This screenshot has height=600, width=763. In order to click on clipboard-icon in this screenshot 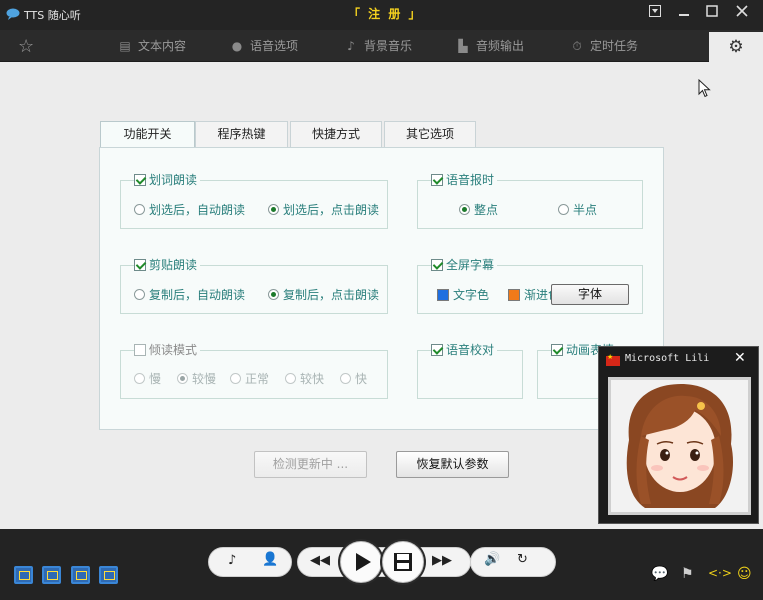, I will do `click(51, 575)`.